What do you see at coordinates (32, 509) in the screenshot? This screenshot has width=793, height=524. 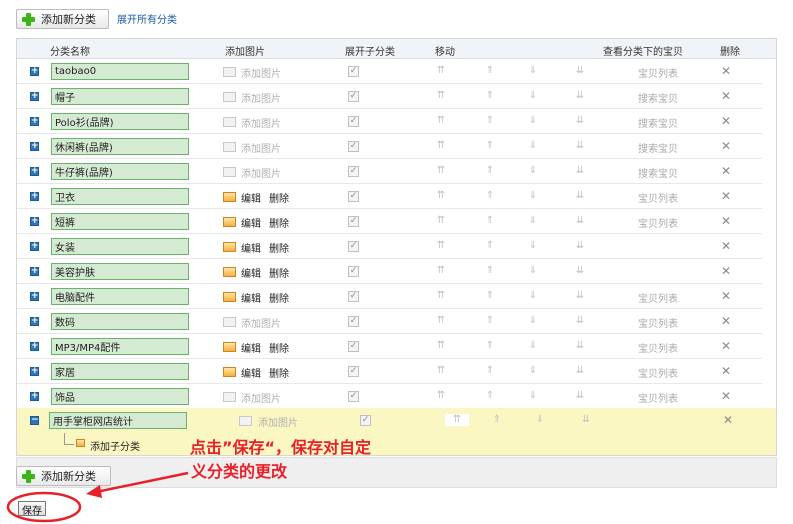 I see `save-button: 保存` at bounding box center [32, 509].